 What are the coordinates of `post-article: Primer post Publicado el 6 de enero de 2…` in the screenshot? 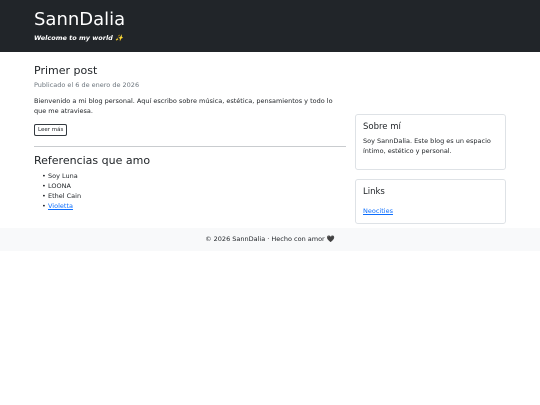 It's located at (190, 100).